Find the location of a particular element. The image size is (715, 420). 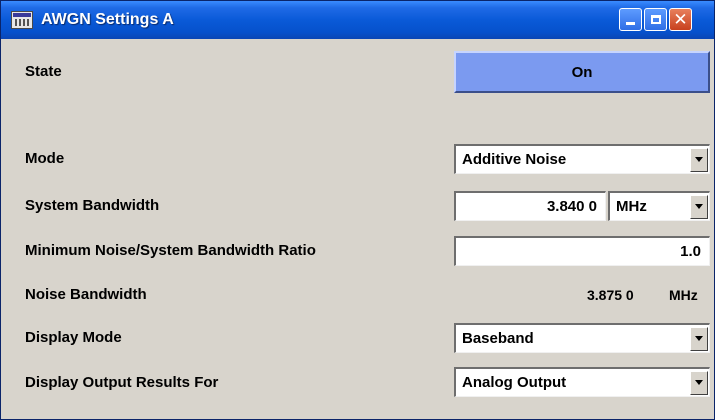

display-mode-select: Baseband is located at coordinates (582, 338).